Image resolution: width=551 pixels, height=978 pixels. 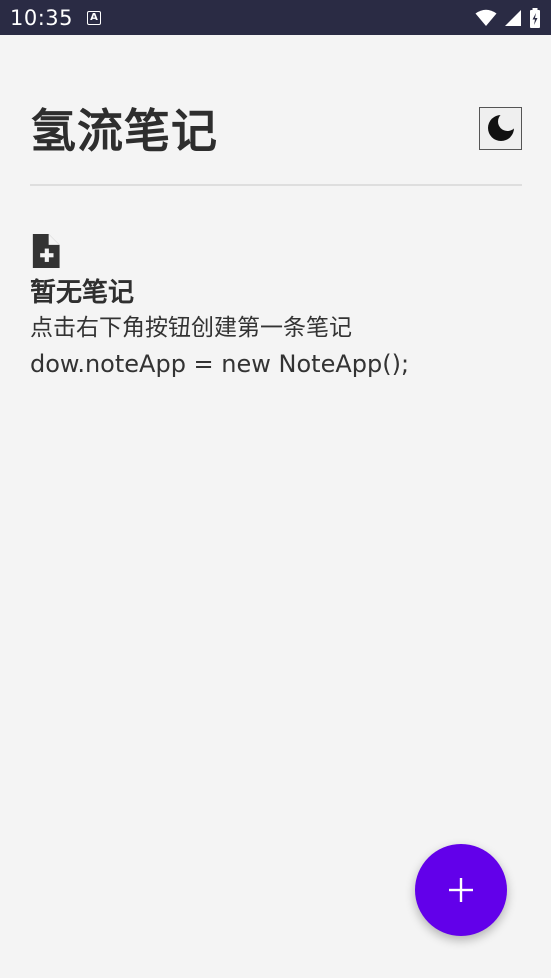 I want to click on header: 氢流笔记, so click(x=276, y=128).